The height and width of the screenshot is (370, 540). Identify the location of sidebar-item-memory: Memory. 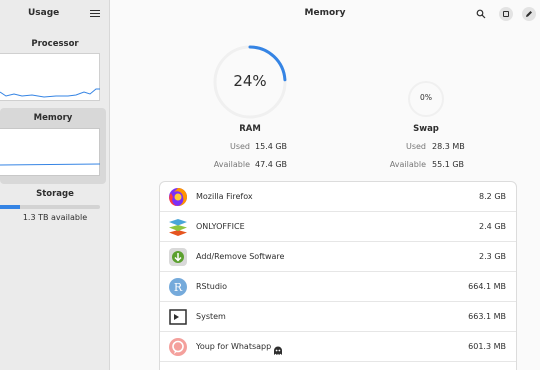
(53, 146).